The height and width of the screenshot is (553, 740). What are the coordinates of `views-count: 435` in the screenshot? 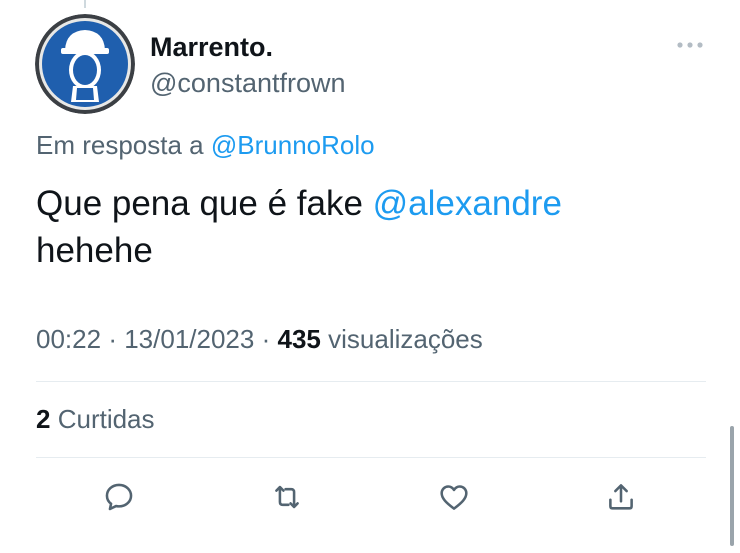 It's located at (299, 339).